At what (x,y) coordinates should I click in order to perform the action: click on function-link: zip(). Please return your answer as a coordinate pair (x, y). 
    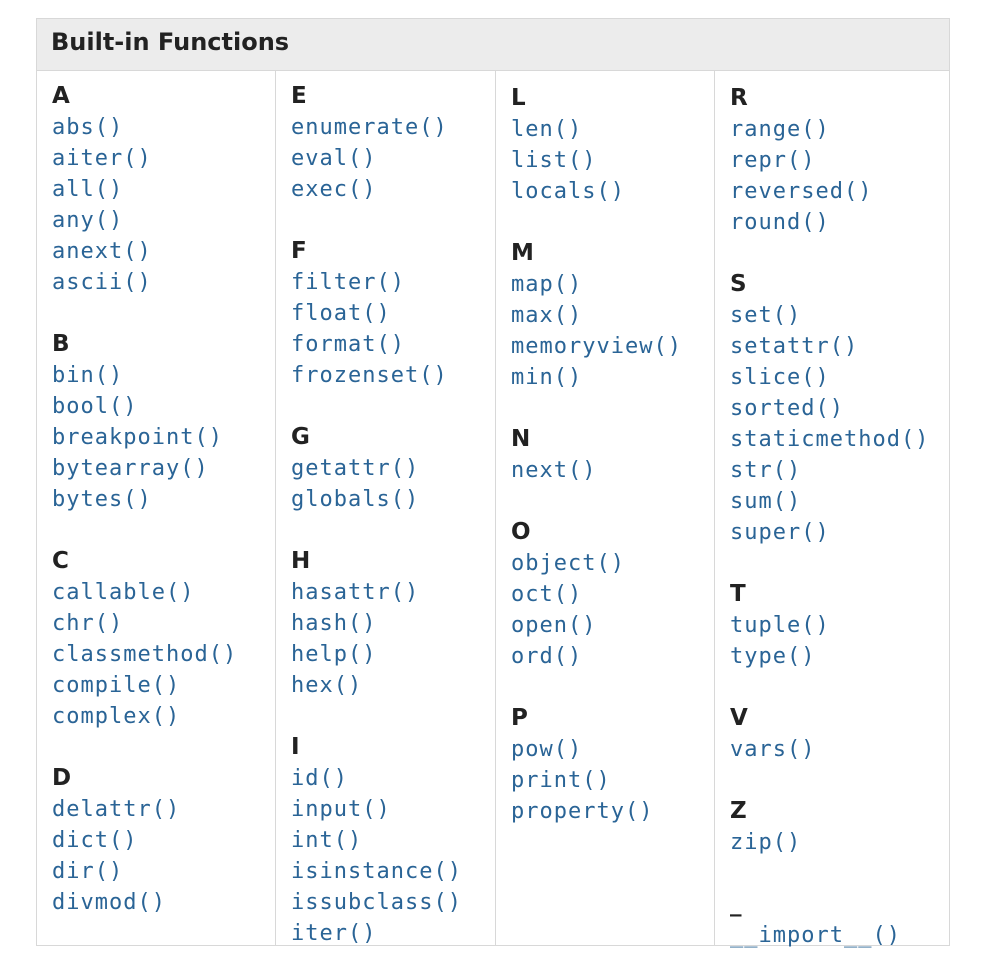
    Looking at the image, I should click on (839, 842).